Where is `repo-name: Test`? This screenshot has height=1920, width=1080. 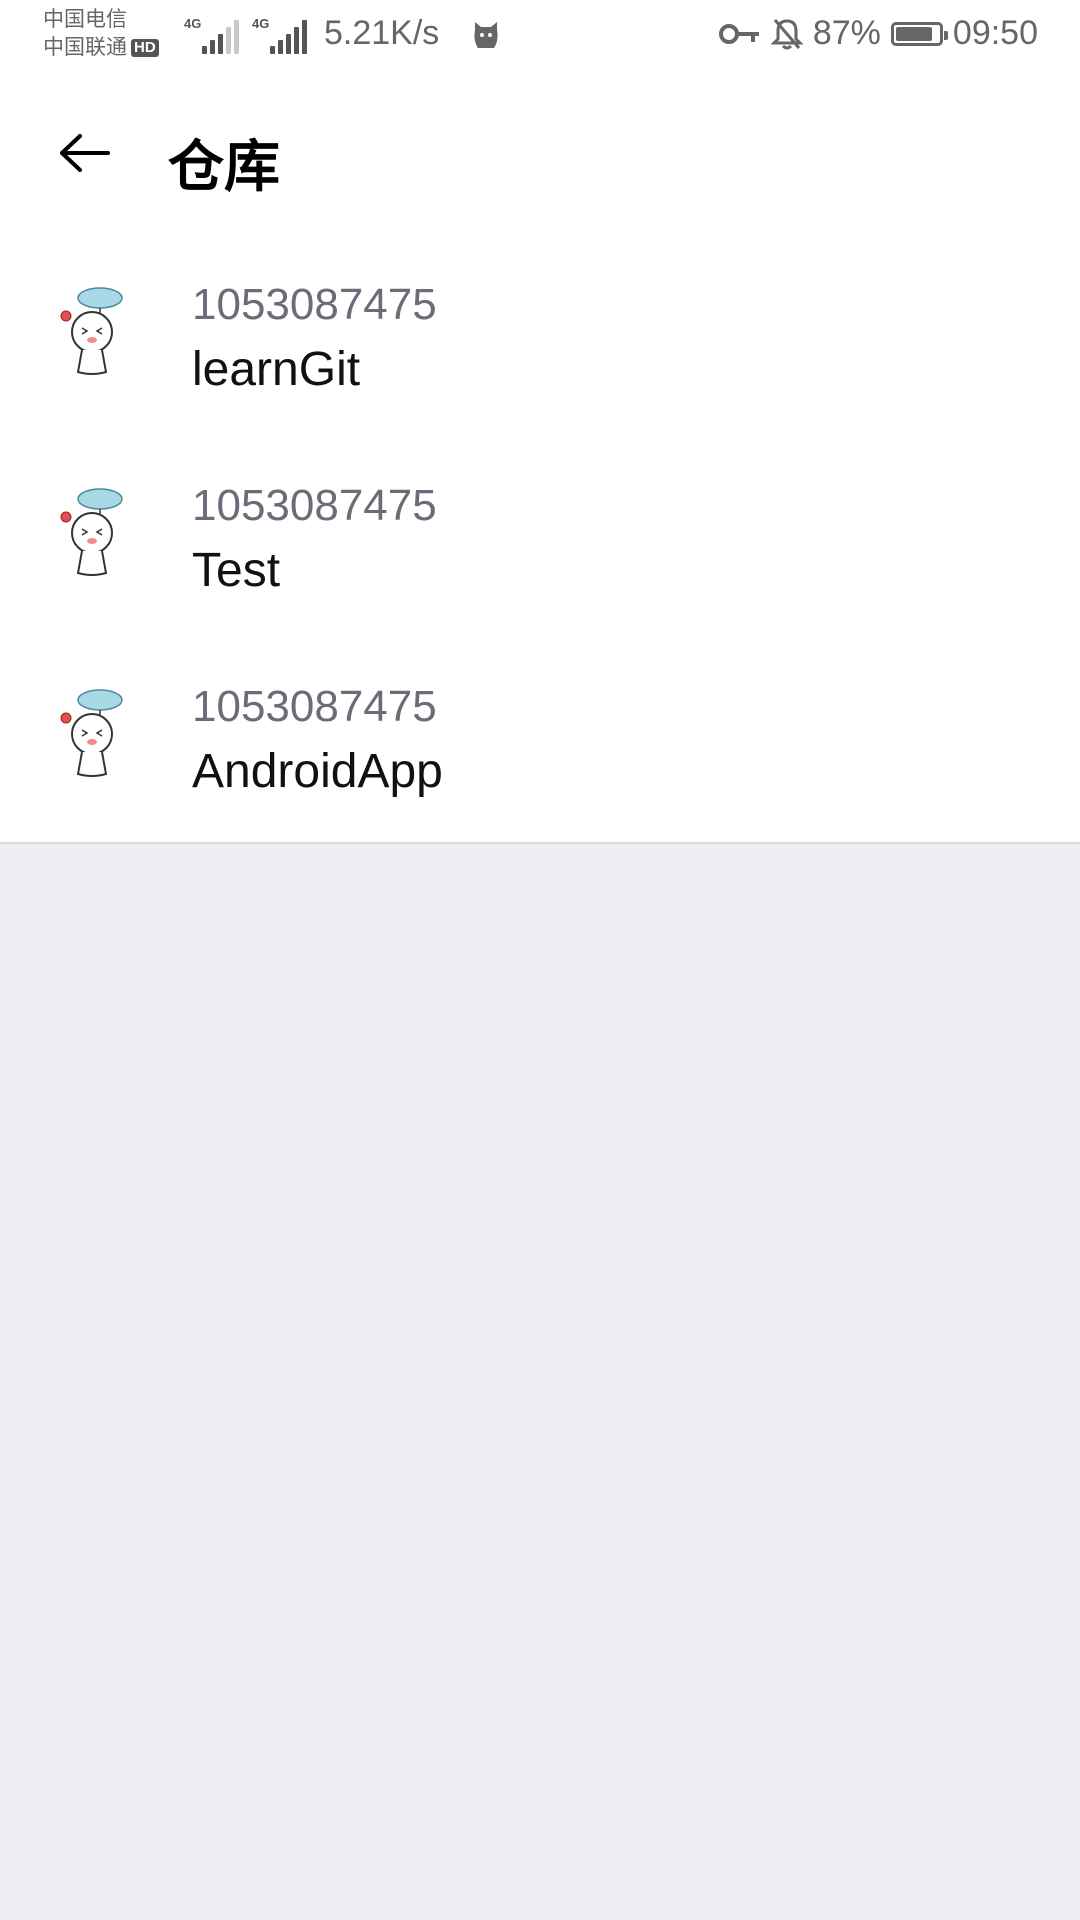 repo-name: Test is located at coordinates (236, 570).